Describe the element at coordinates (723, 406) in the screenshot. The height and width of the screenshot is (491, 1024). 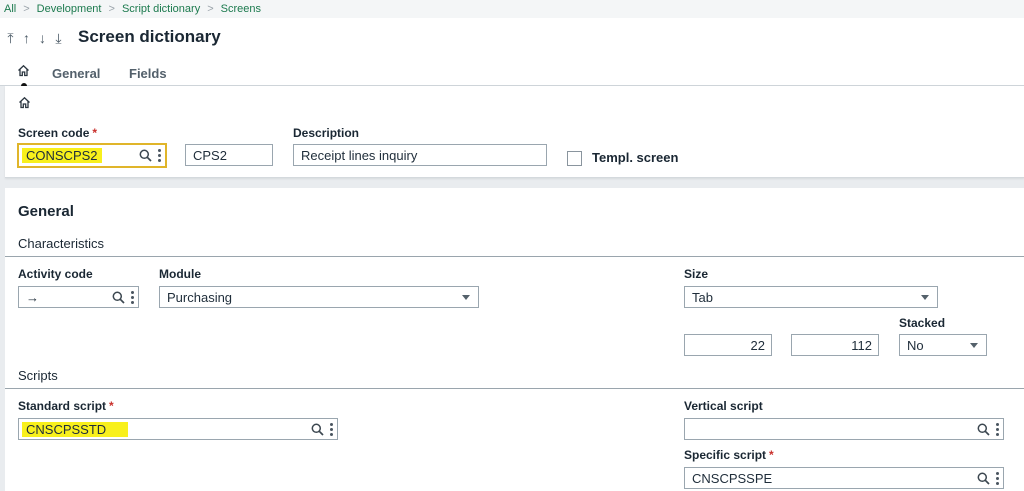
I see `vertical-script-label: Vertical script` at that location.